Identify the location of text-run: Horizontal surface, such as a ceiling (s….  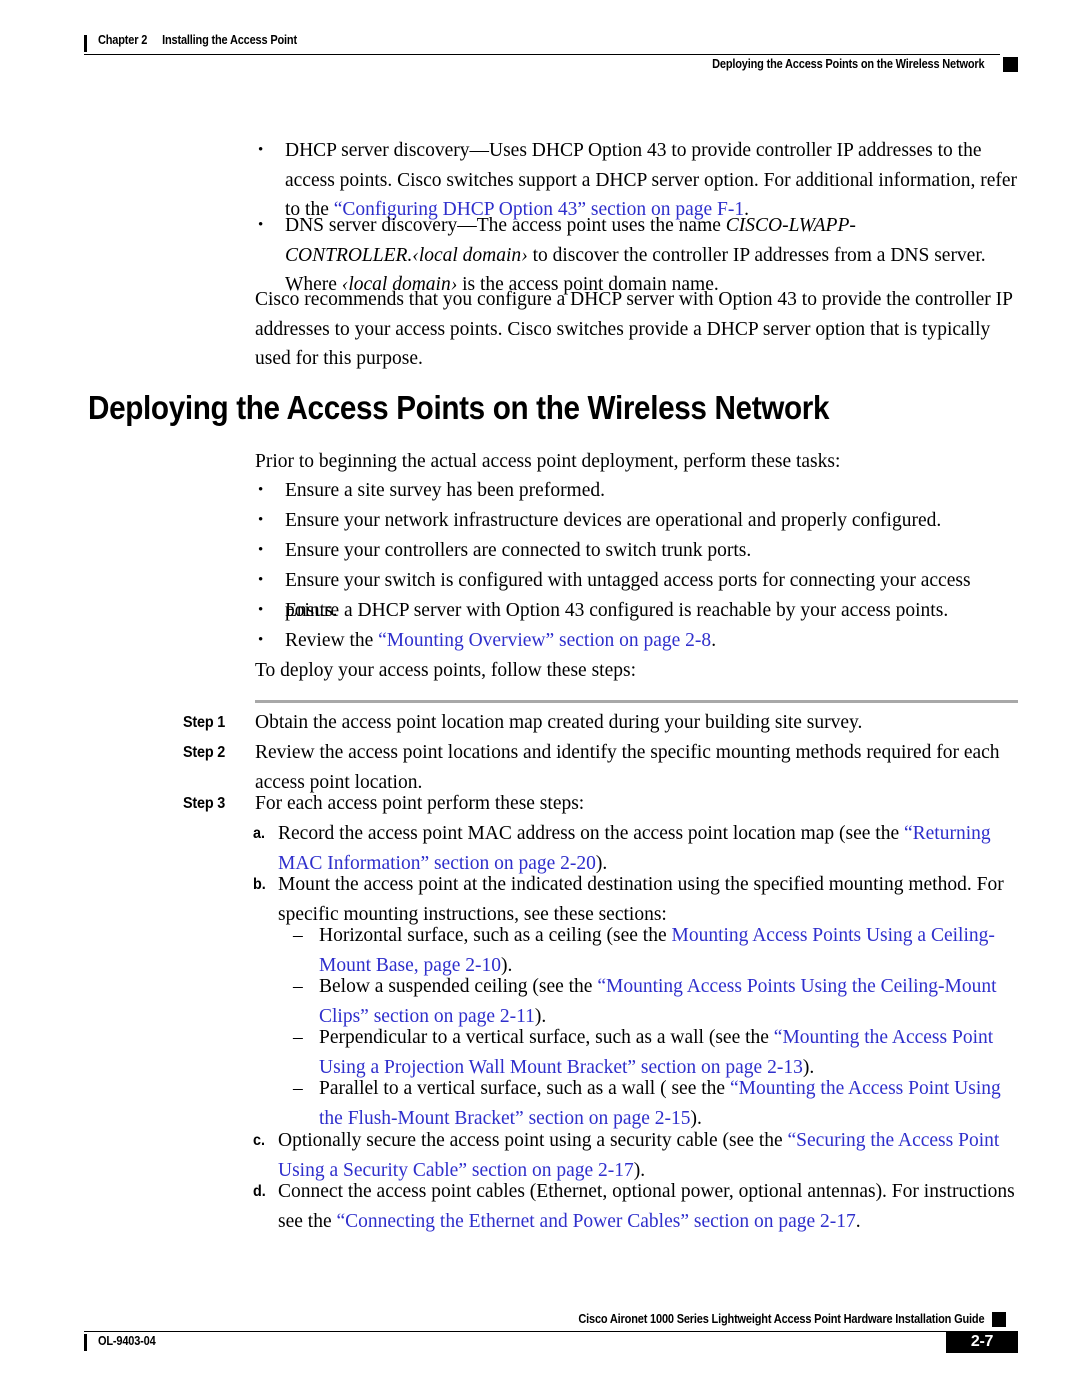
(495, 935).